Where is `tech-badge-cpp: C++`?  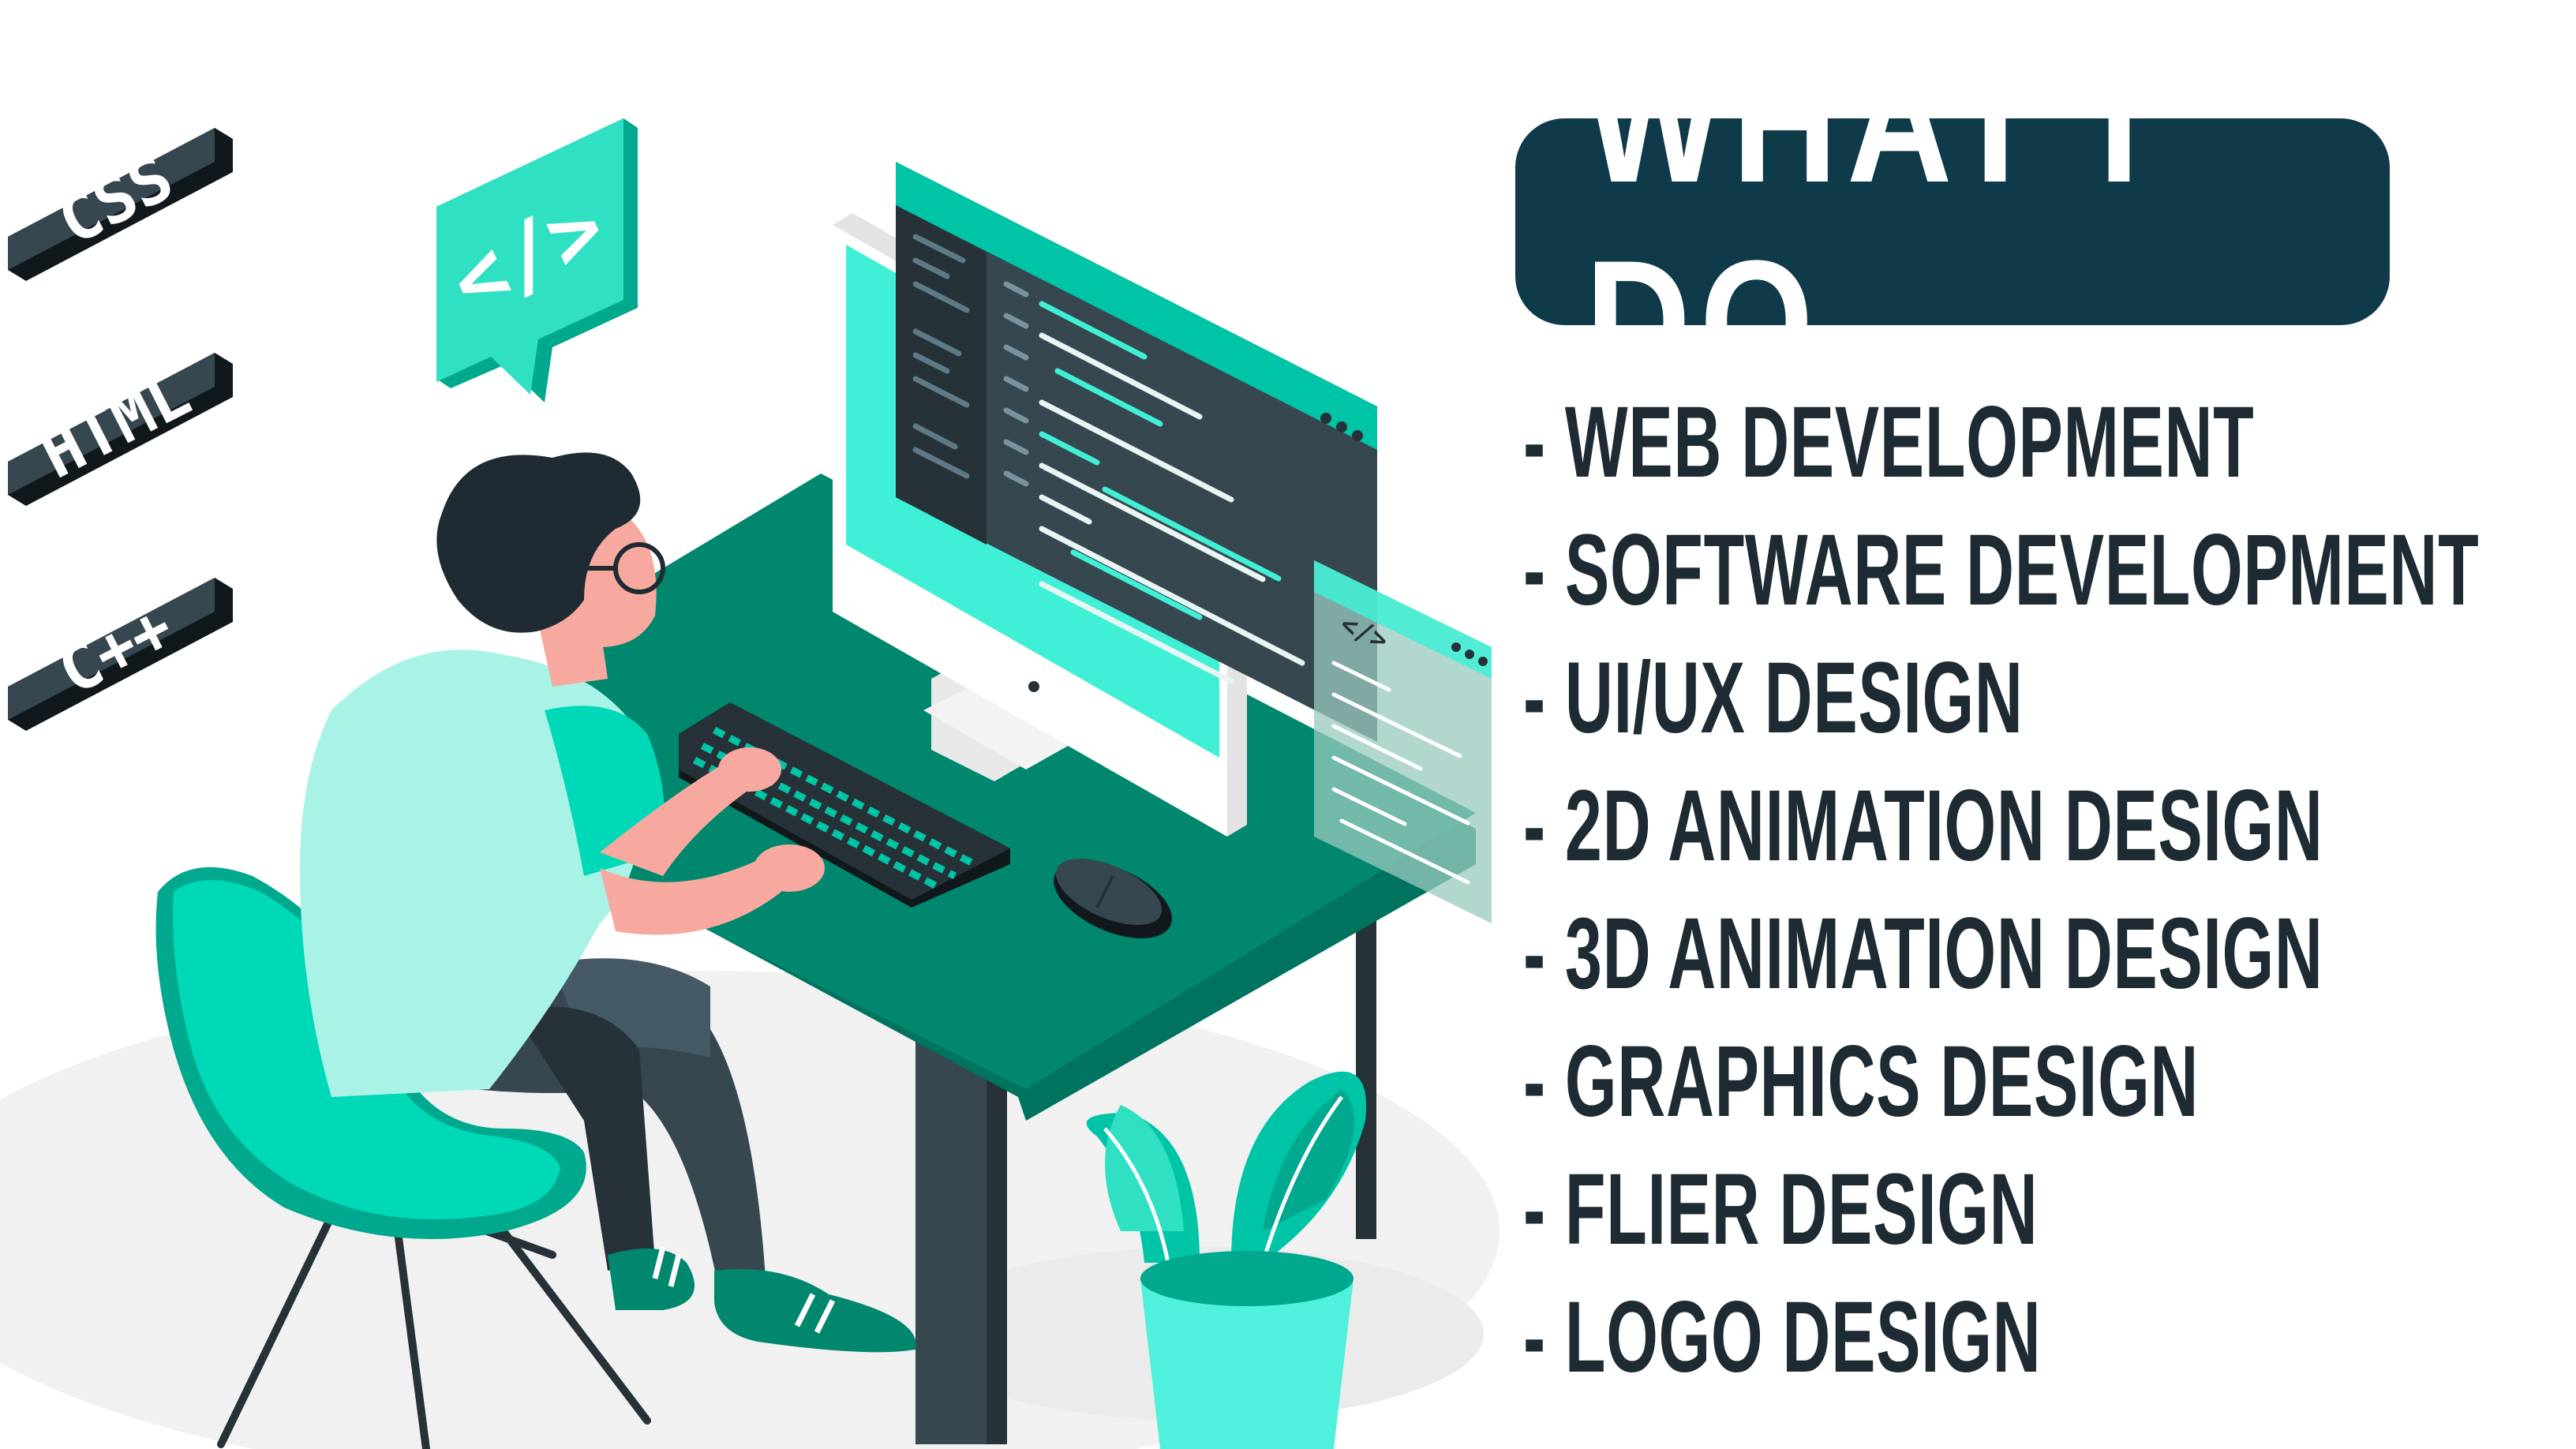
tech-badge-cpp: C++ is located at coordinates (120, 654).